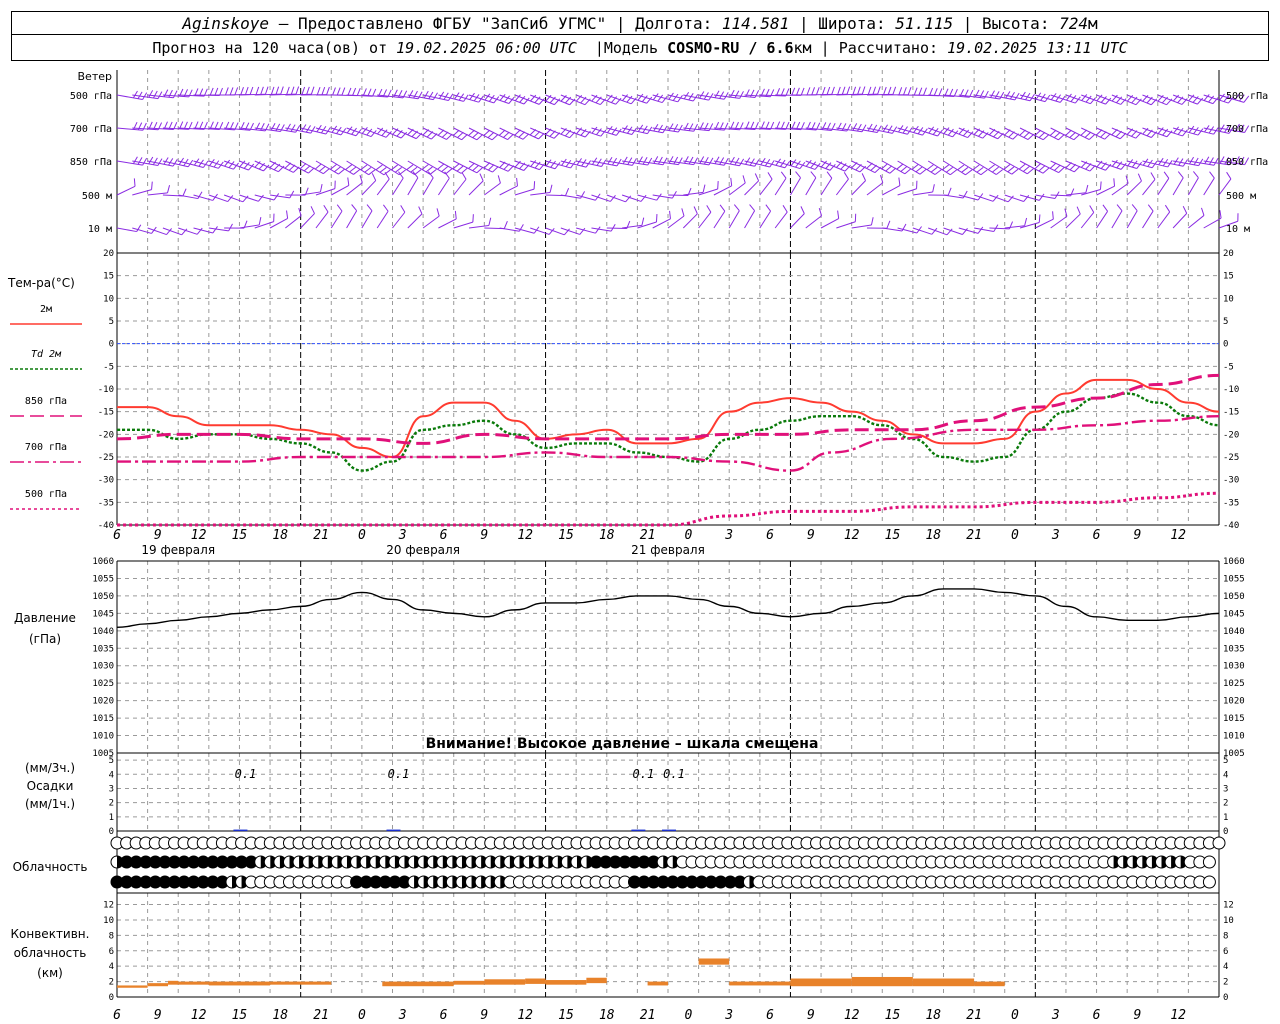 The height and width of the screenshot is (1024, 1280). What do you see at coordinates (91, 96) in the screenshot?
I see `wind-level-label-left: 500 гПа` at bounding box center [91, 96].